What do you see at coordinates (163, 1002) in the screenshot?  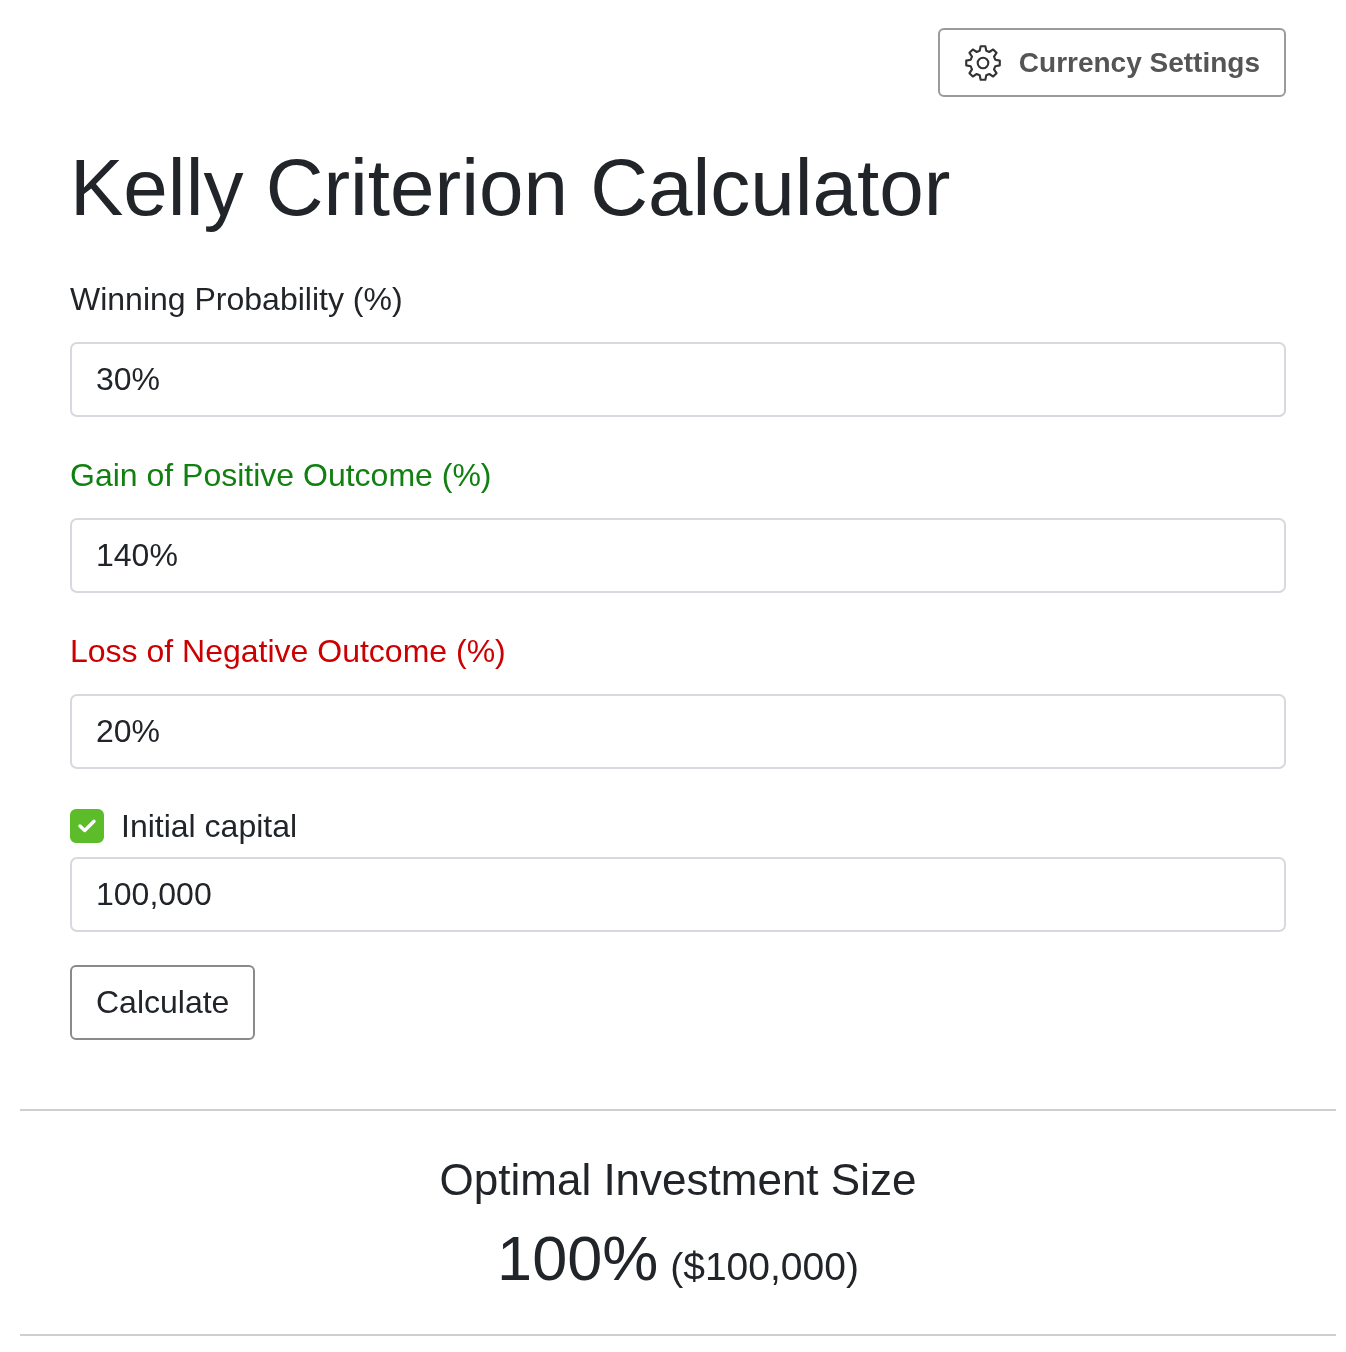 I see `calculate-button: Calculate` at bounding box center [163, 1002].